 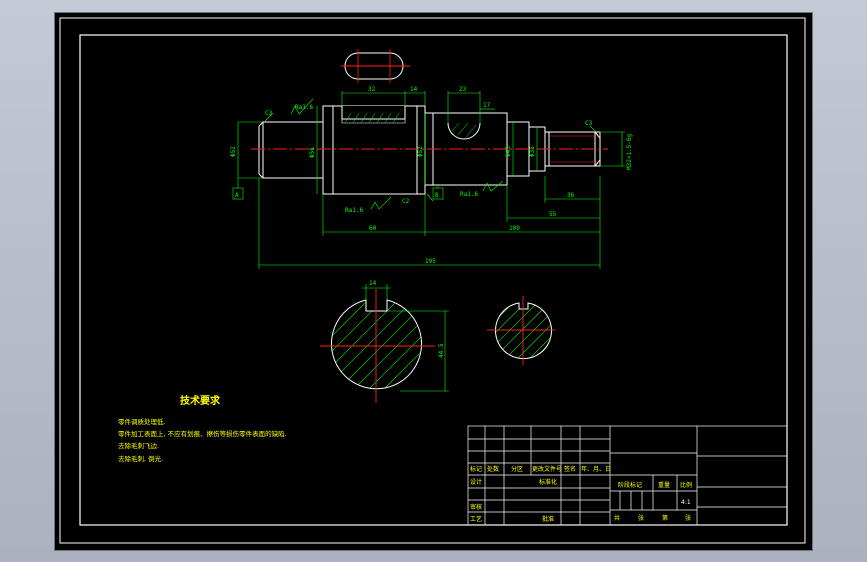 I want to click on roughness-top: Ra1.6, so click(x=304, y=107).